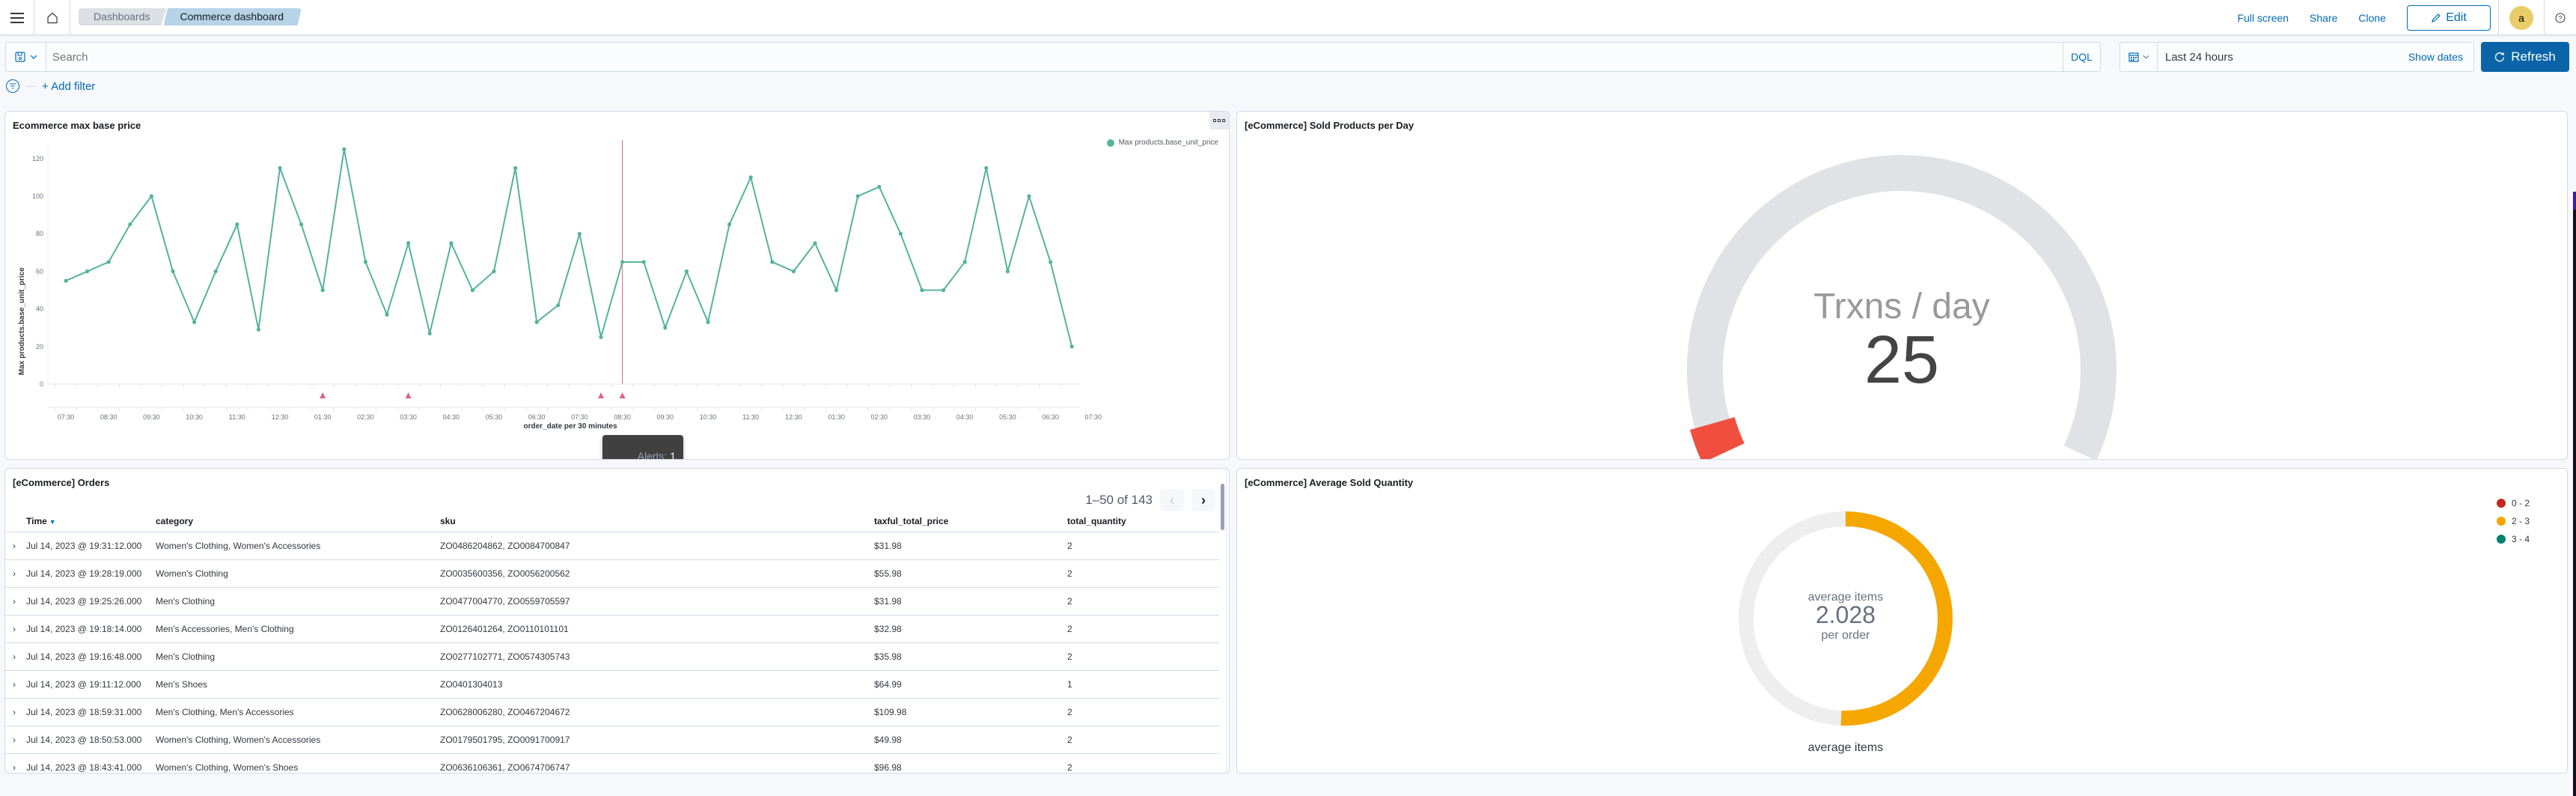 The width and height of the screenshot is (2576, 796). I want to click on query-language-button: DQL, so click(2081, 57).